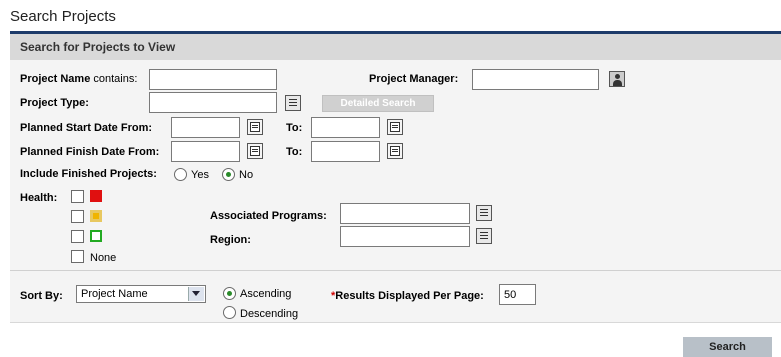  Describe the element at coordinates (378, 103) in the screenshot. I see `detailed-search-button: Detailed Search` at that location.